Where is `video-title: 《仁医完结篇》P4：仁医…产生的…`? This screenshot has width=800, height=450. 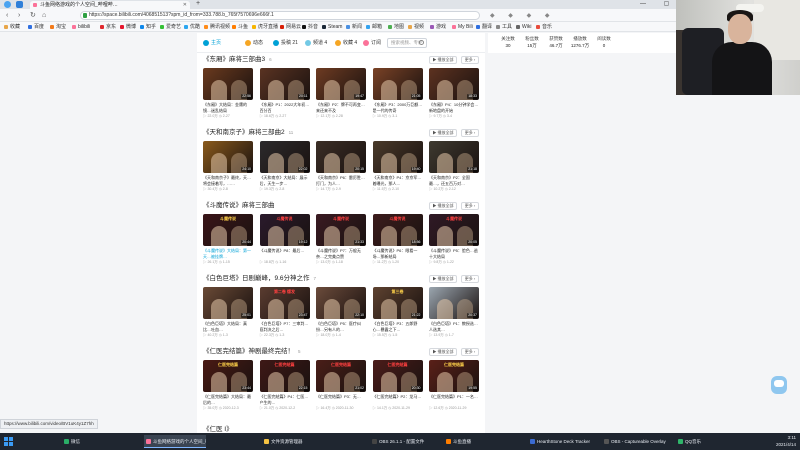
video-title: 《仁医完结篇》P4：仁医…产生的… is located at coordinates (285, 399).